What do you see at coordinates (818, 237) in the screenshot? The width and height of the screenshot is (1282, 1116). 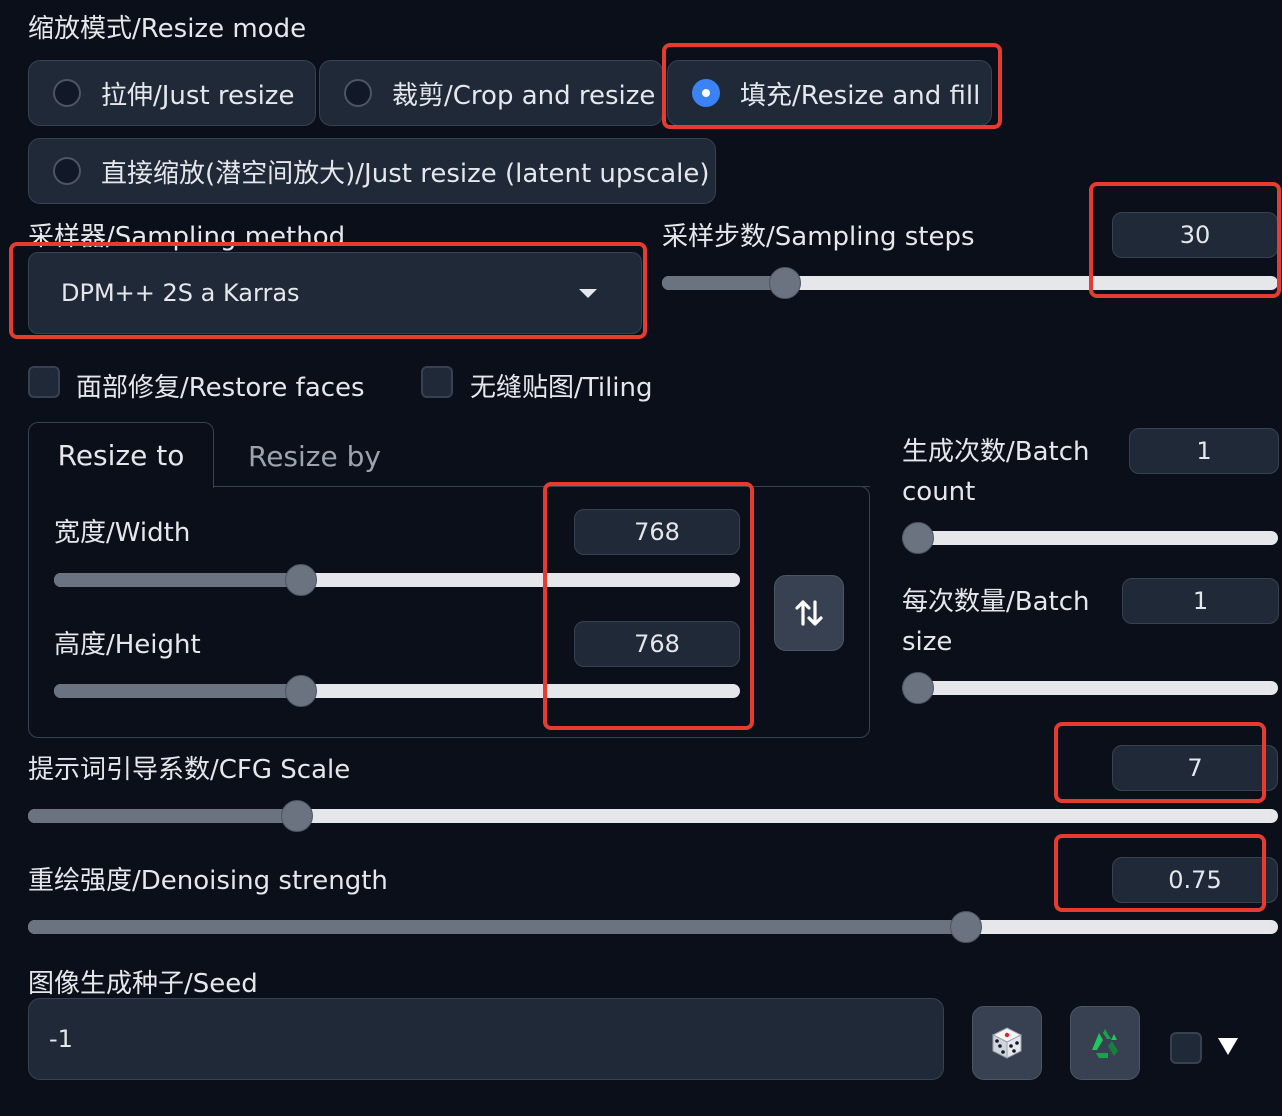 I see `steps-label: 采样步数/Sampling steps` at bounding box center [818, 237].